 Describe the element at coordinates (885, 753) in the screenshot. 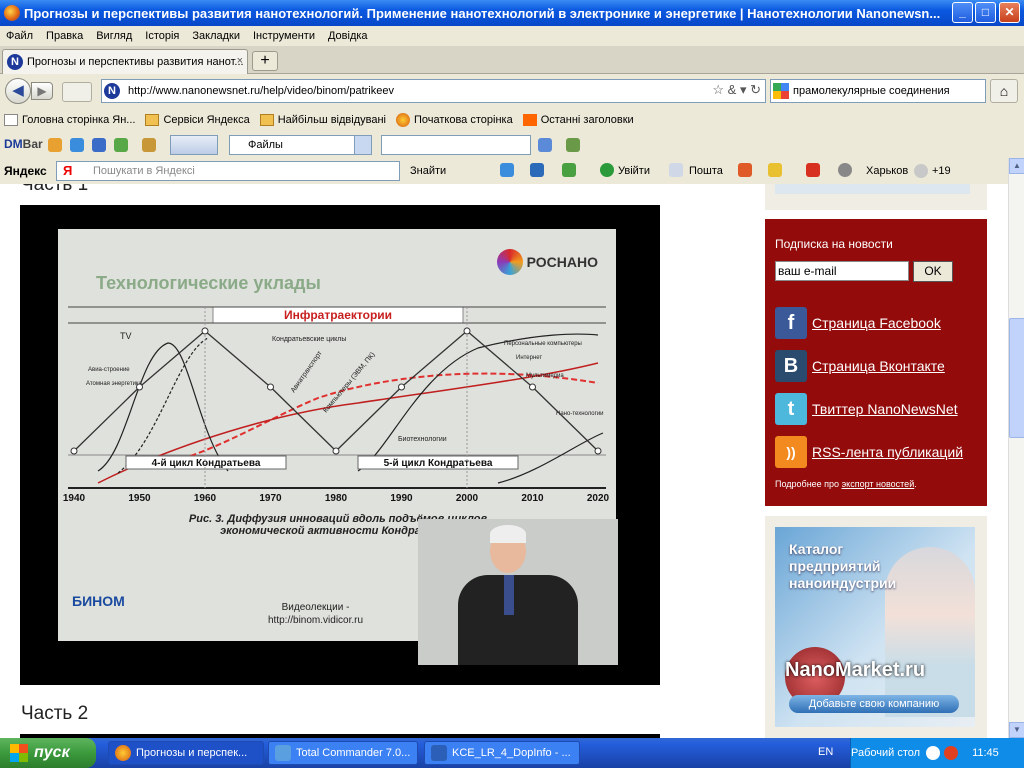

I see `desktop-label: Рабочий стол` at that location.